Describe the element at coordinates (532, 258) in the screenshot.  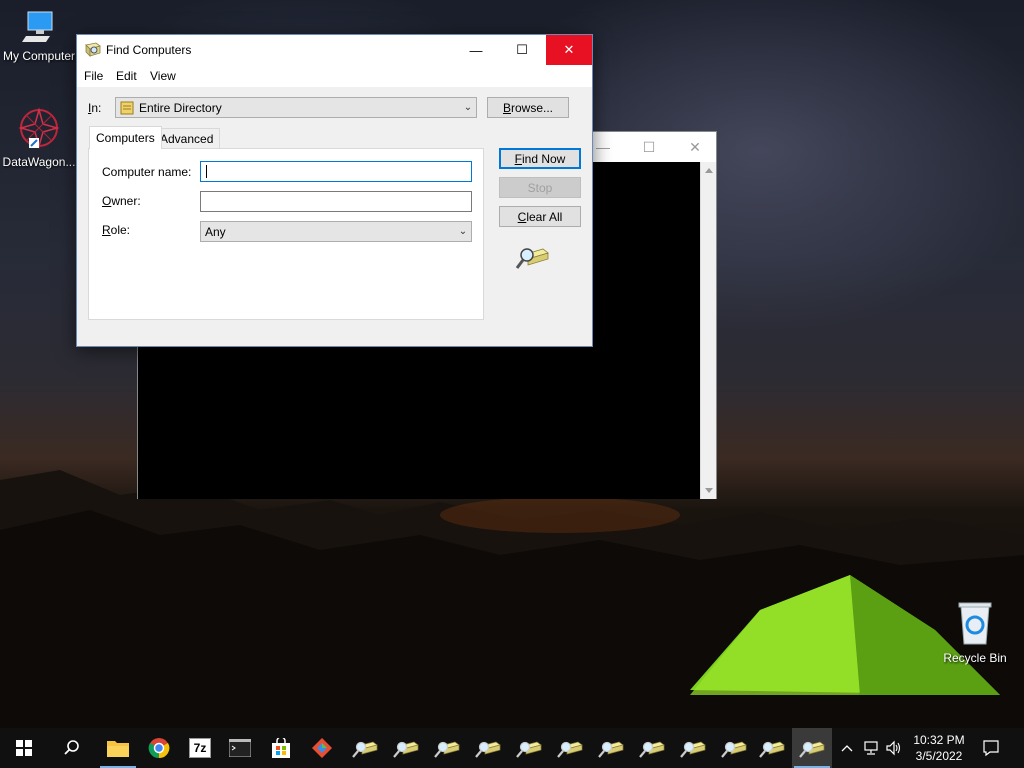
I see `search-animation-icon` at that location.